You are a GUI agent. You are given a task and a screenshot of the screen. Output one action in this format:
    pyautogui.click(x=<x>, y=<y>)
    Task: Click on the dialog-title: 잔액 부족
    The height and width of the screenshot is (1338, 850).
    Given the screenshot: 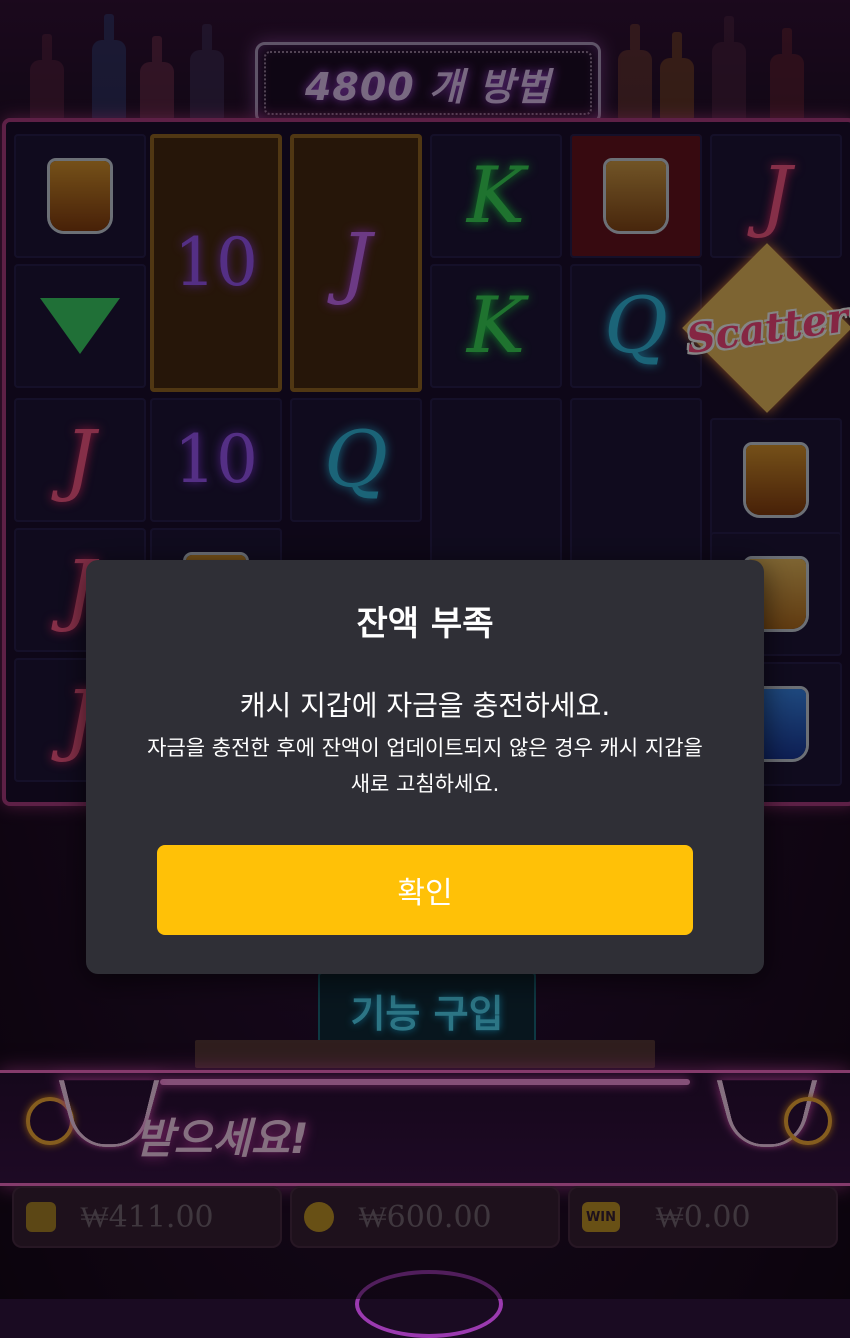 What is the action you would take?
    pyautogui.click(x=425, y=620)
    